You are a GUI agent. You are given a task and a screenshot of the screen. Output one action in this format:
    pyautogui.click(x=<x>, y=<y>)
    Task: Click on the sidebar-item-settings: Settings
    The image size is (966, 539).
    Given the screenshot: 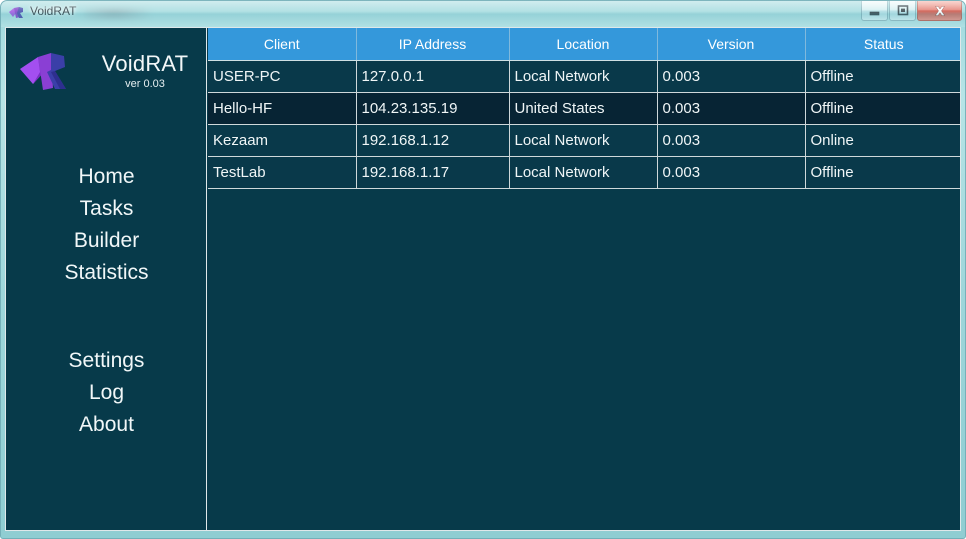 What is the action you would take?
    pyautogui.click(x=106, y=361)
    